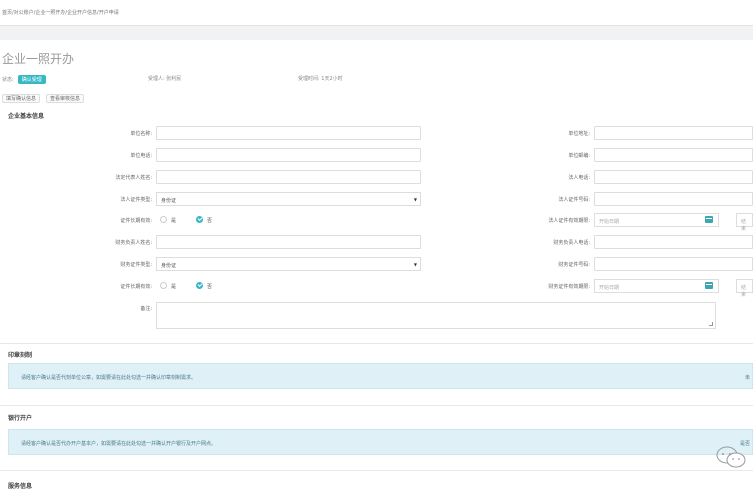 The height and width of the screenshot is (500, 753). I want to click on finance-name-label: 财务负责人姓名:, so click(133, 243).